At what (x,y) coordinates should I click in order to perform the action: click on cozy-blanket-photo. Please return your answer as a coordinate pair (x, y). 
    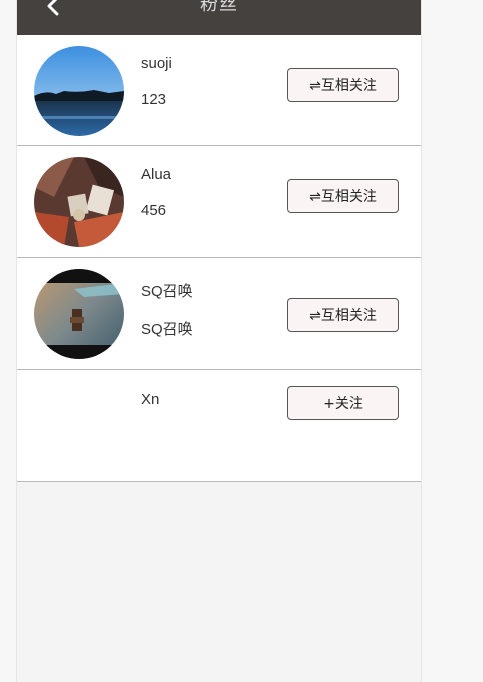
    Looking at the image, I should click on (79, 202).